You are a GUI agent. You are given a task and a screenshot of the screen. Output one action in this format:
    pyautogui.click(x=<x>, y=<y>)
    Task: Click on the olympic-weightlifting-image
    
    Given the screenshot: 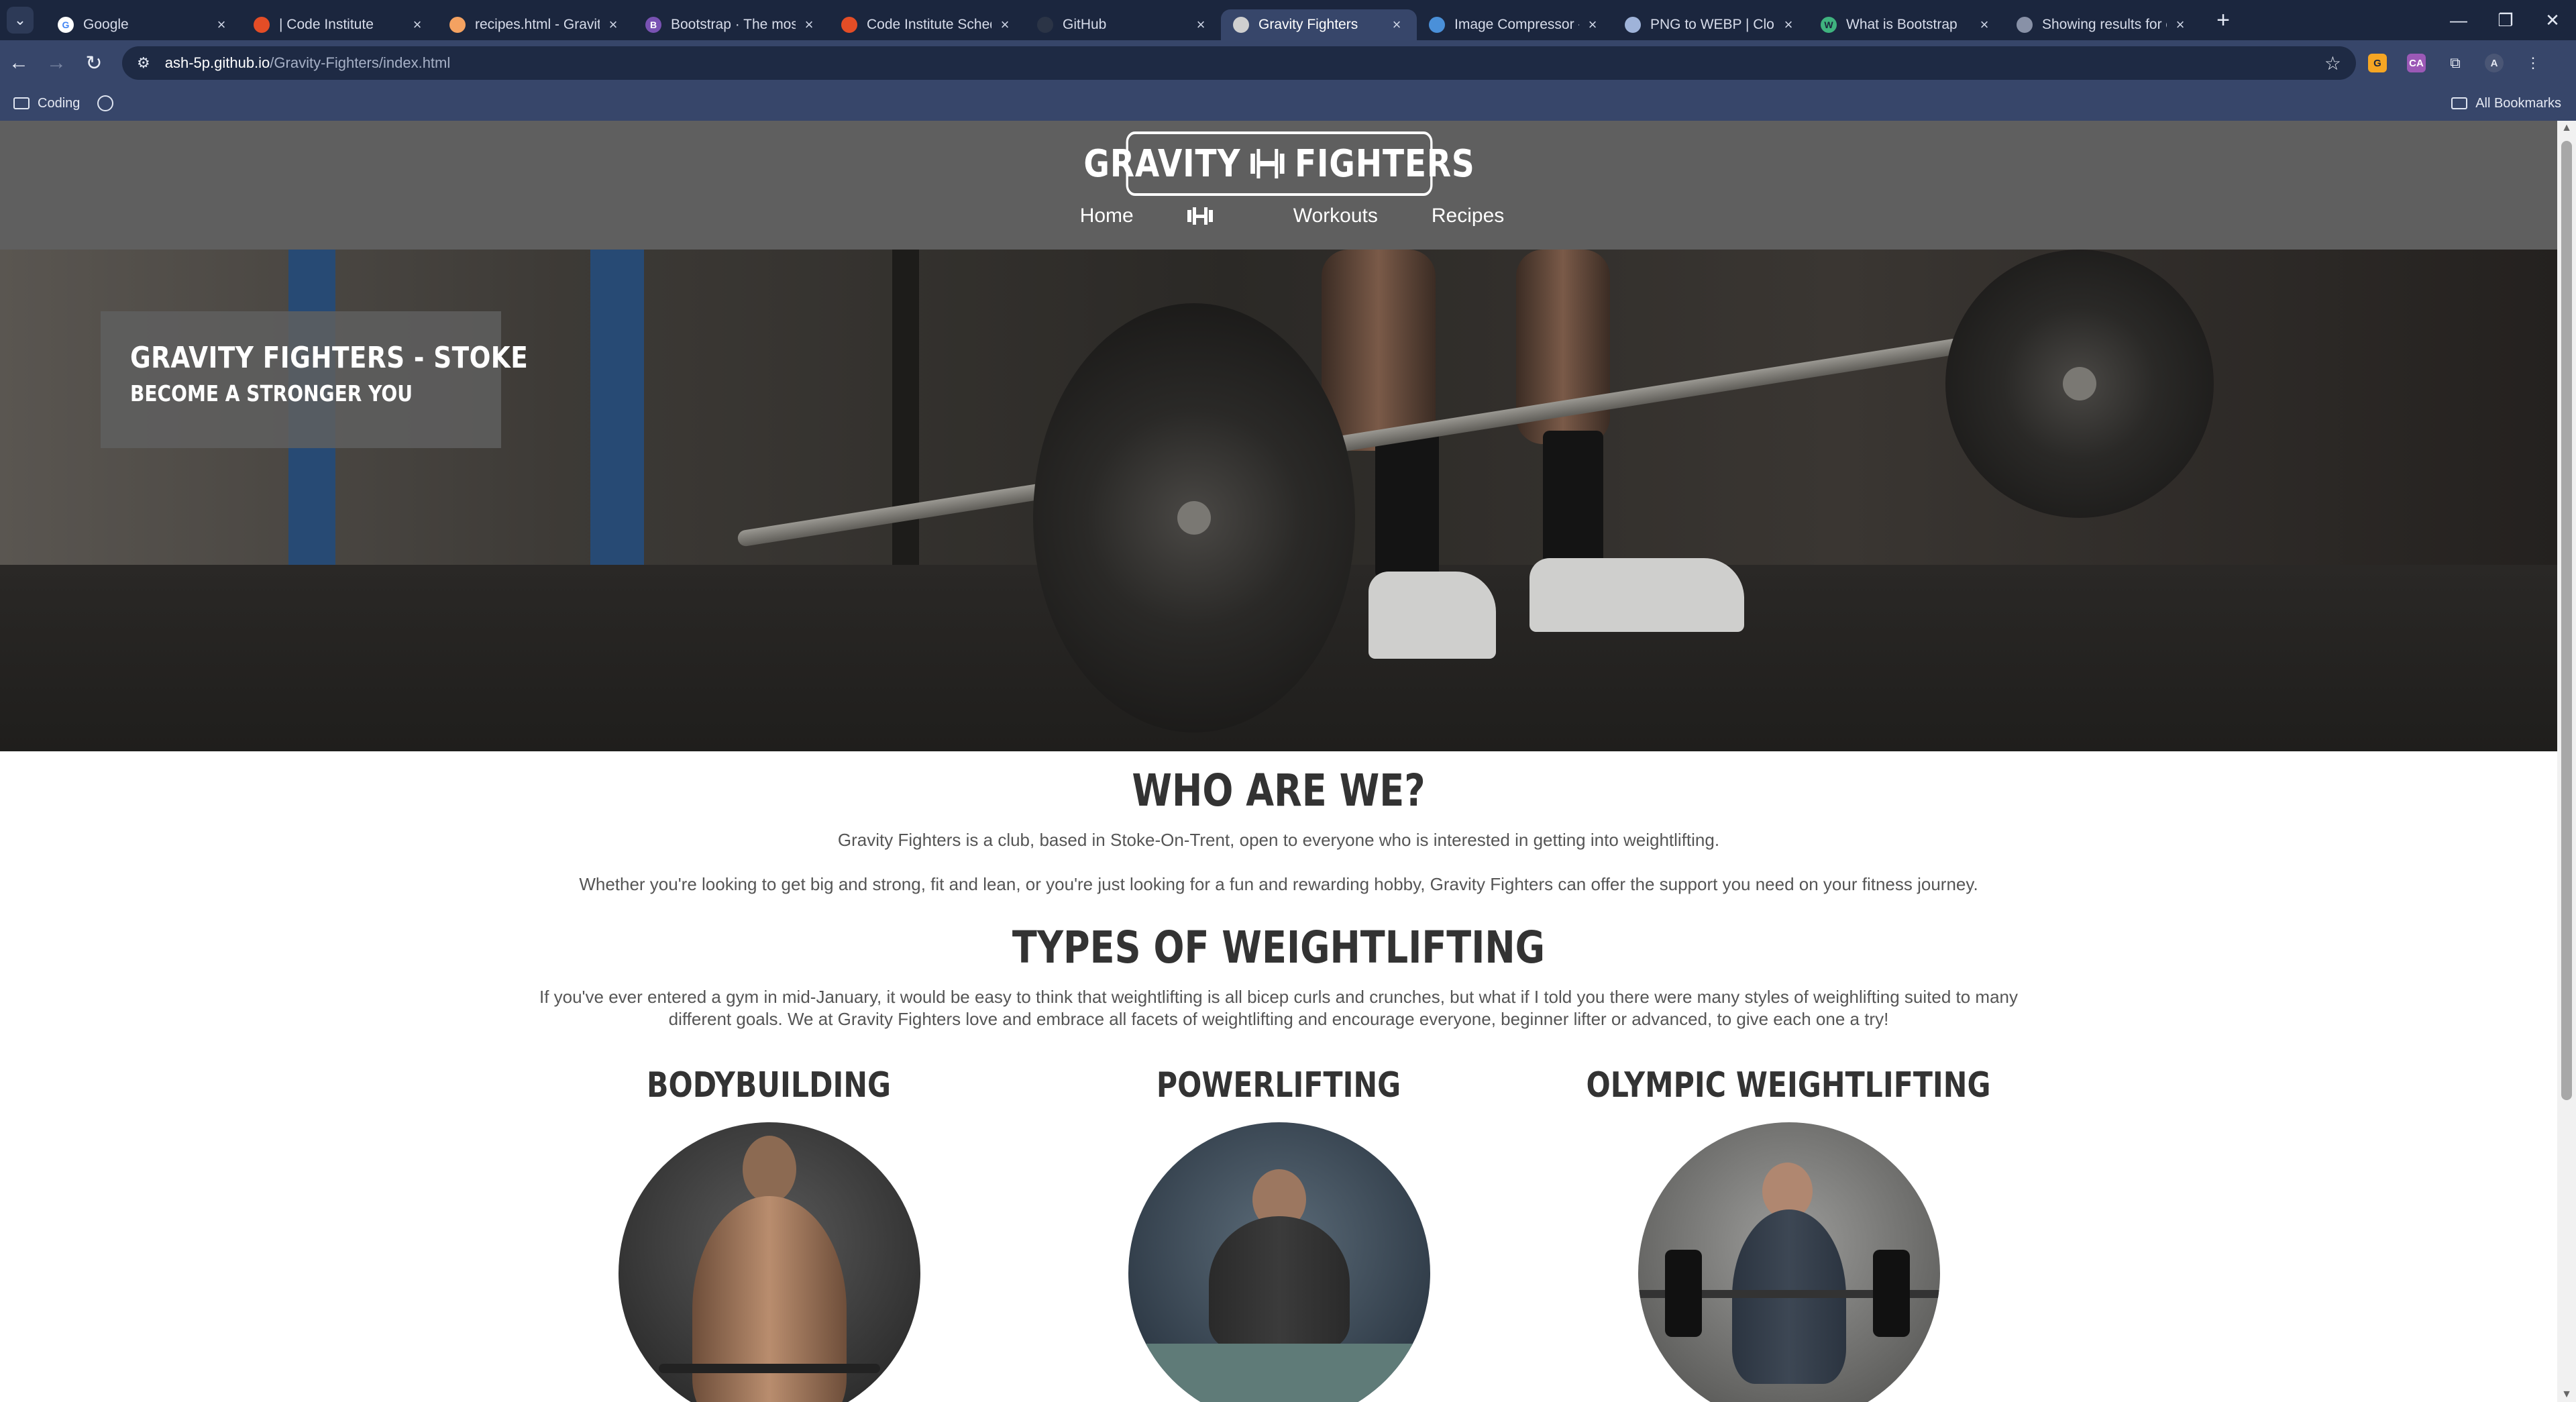 What is the action you would take?
    pyautogui.click(x=1789, y=1262)
    